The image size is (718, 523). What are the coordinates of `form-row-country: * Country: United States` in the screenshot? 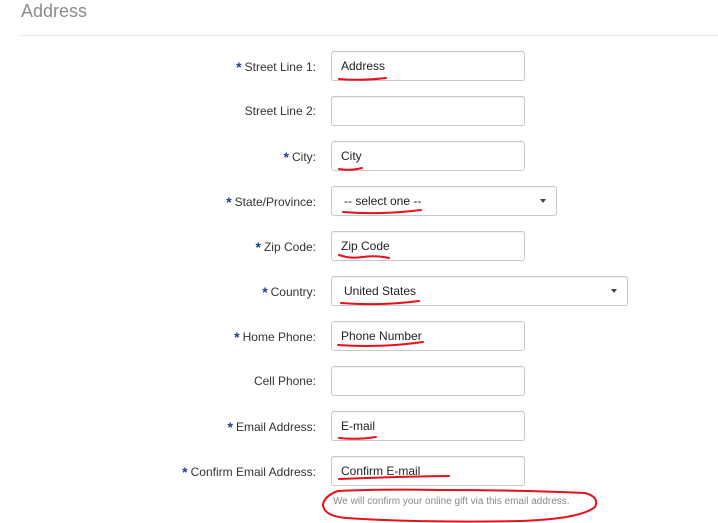 It's located at (359, 291).